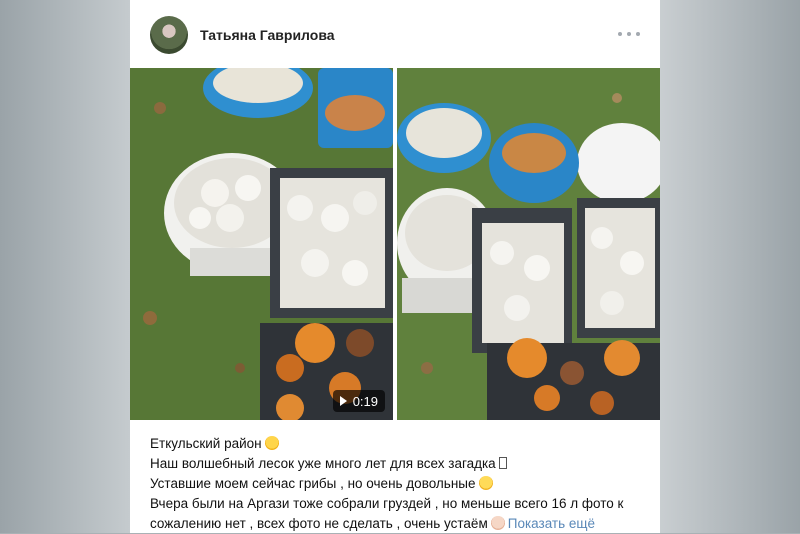  I want to click on video-duration-badge: 0:19, so click(358, 401).